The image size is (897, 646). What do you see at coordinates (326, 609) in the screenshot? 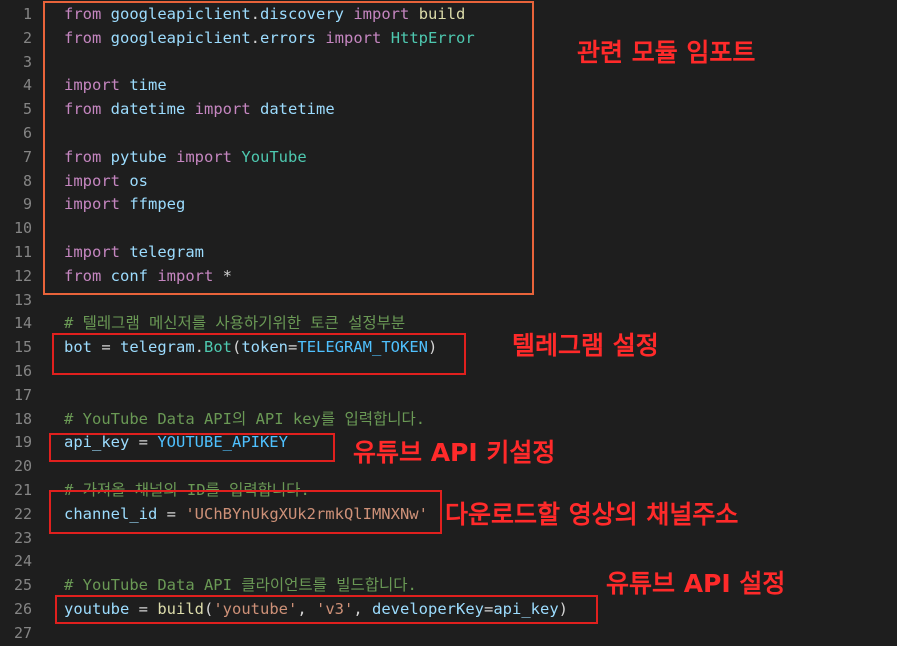
I see `youtube-highlight-box` at bounding box center [326, 609].